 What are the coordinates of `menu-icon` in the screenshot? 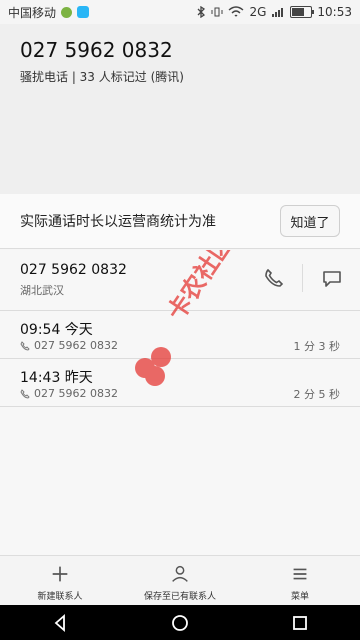 It's located at (300, 573).